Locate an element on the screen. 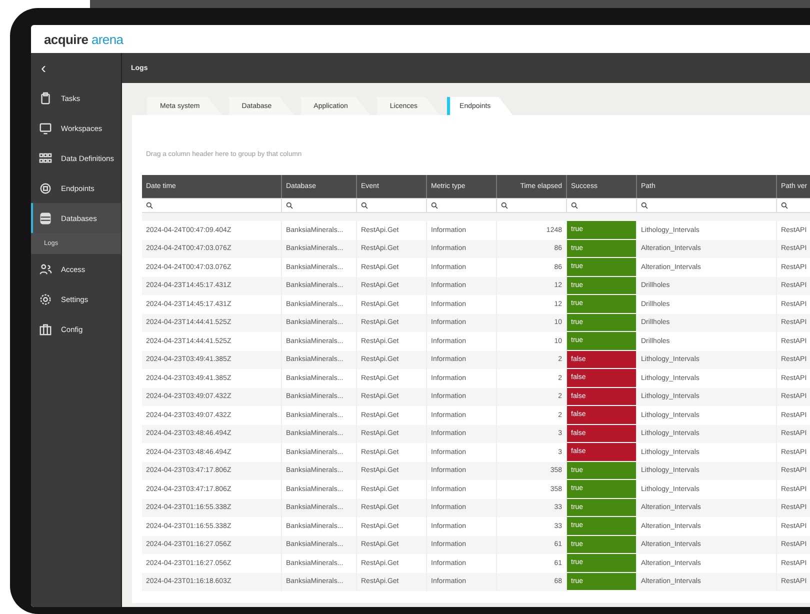  back-button: ‹ is located at coordinates (43, 68).